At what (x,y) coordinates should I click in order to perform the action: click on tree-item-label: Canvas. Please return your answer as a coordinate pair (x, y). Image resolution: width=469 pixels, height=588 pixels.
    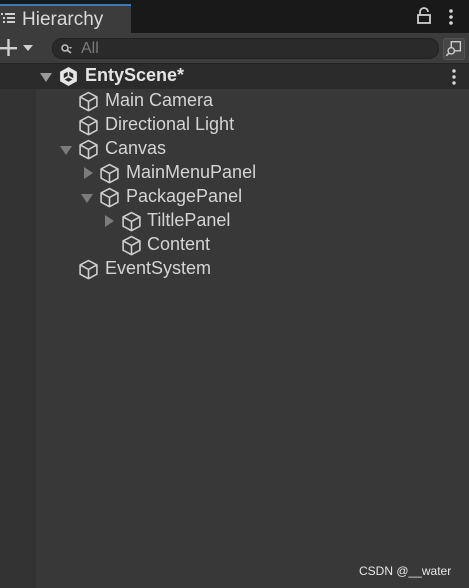
    Looking at the image, I should click on (136, 148).